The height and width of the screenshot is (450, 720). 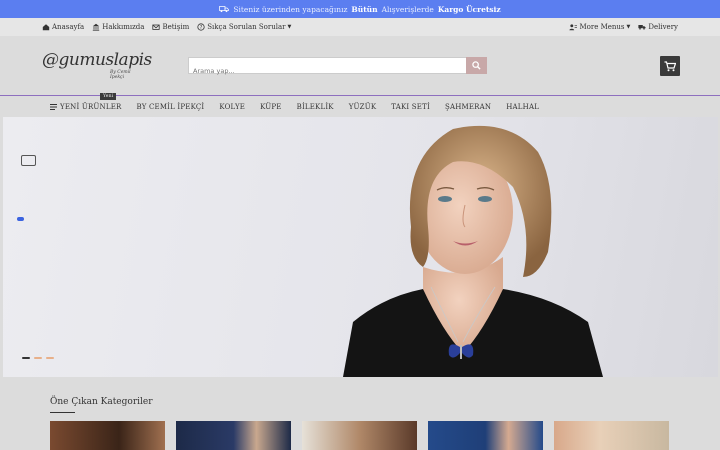 I want to click on category-sahmeran: ŞAHMERAN, so click(x=468, y=107).